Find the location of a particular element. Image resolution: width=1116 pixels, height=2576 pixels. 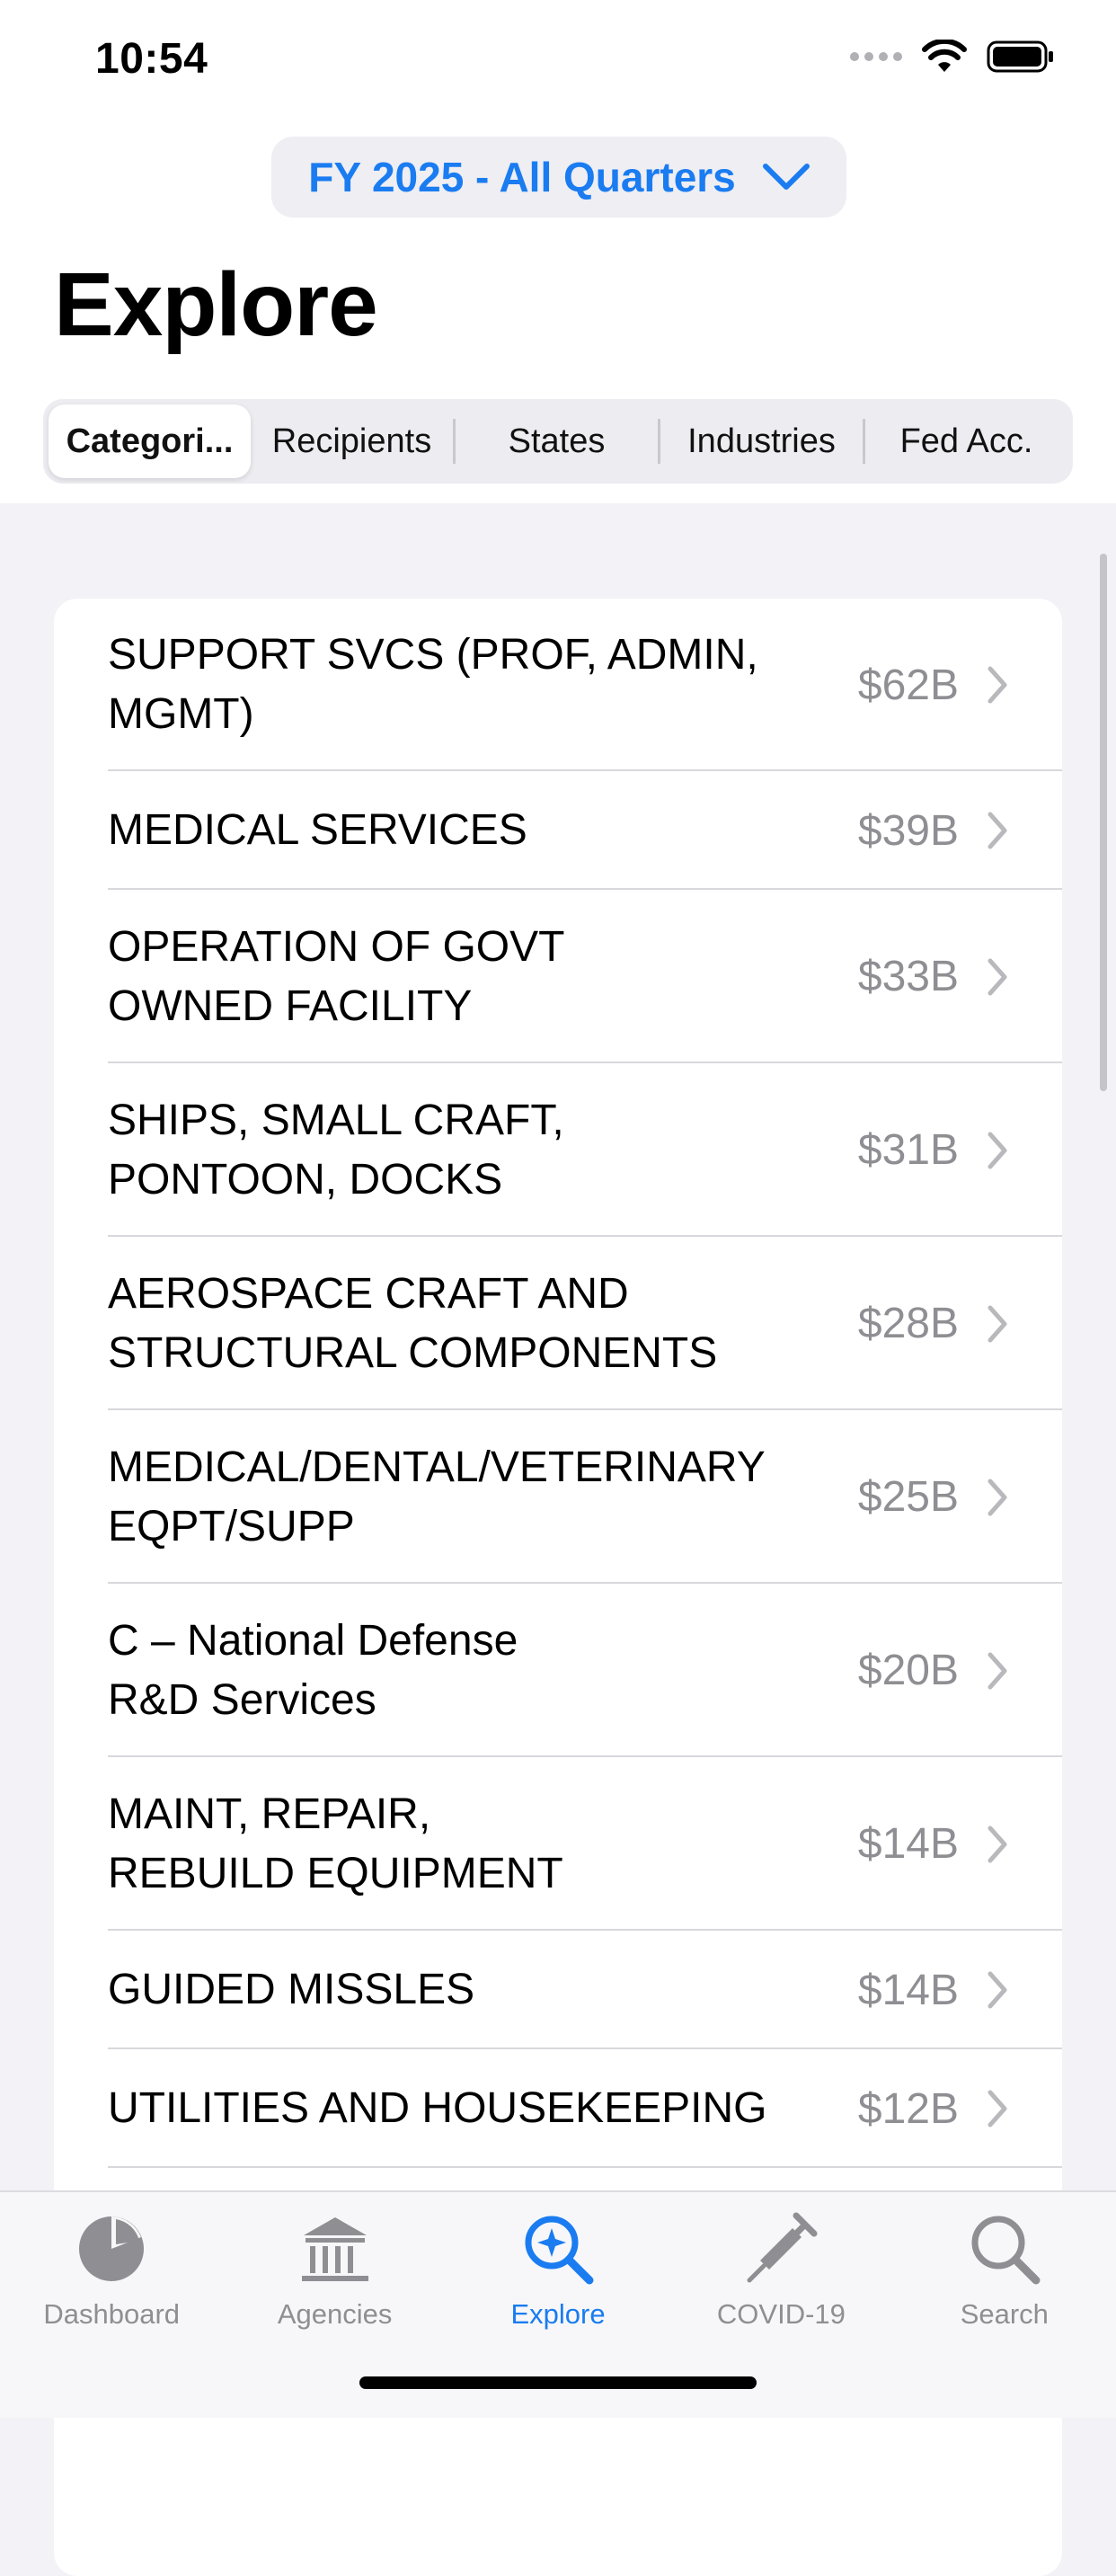

tab-label: Dashboard is located at coordinates (112, 2314).